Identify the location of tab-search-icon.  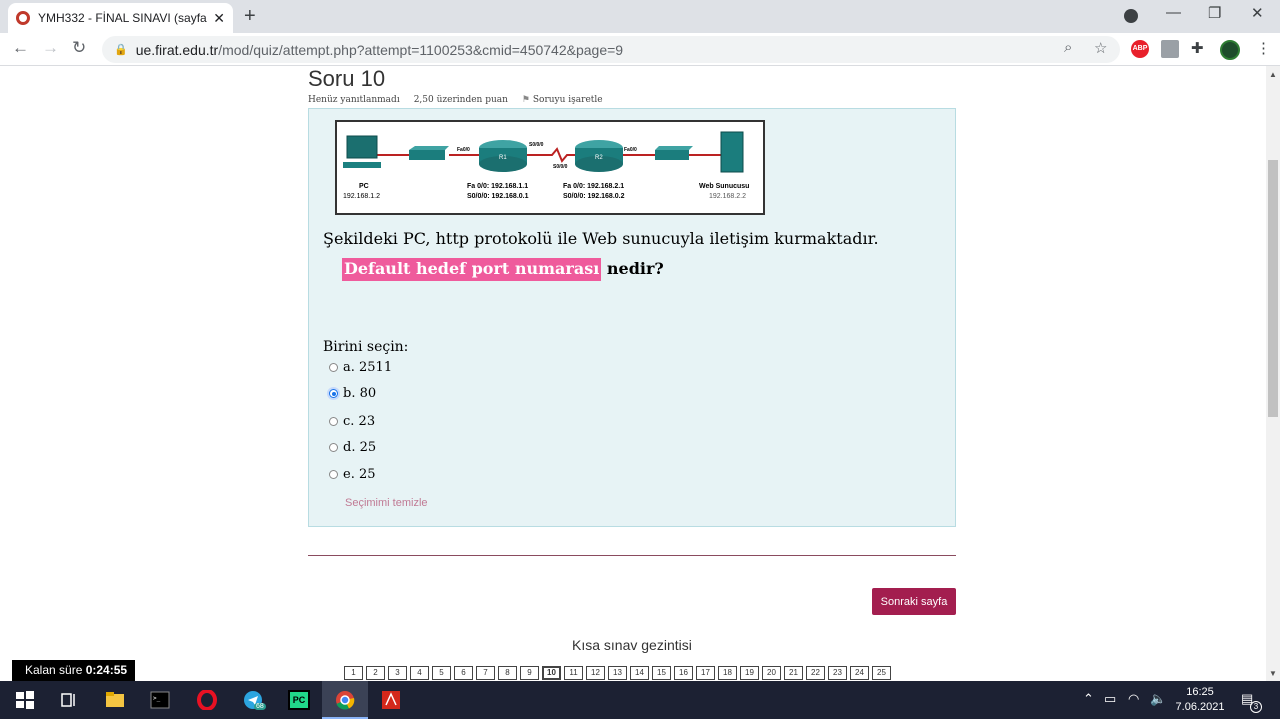
(1131, 16).